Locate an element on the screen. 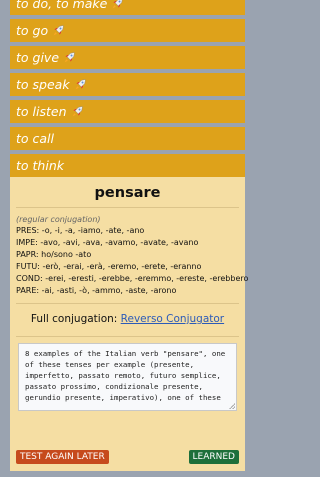 This screenshot has width=320, height=477. verb-item-to-listen: to listen is located at coordinates (127, 111).